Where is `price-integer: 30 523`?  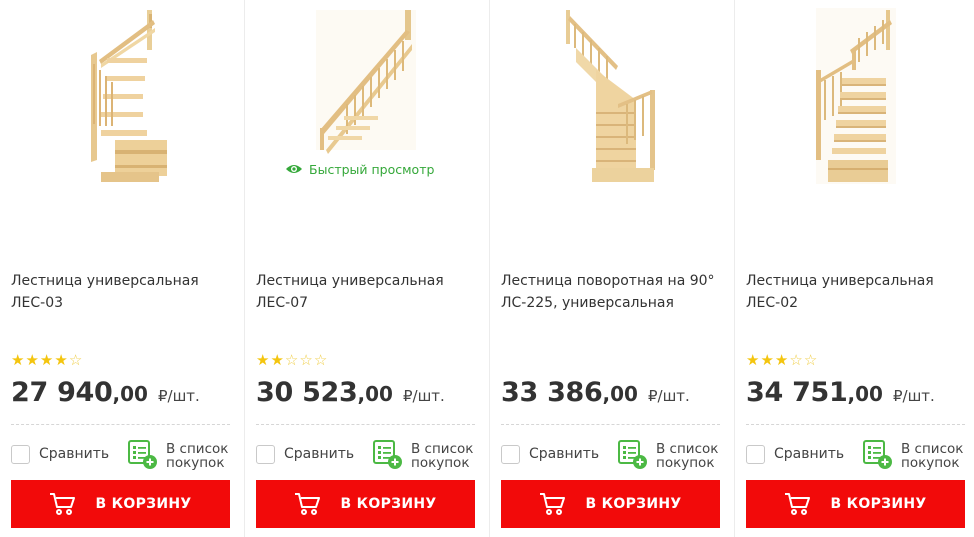
price-integer: 30 523 is located at coordinates (307, 392).